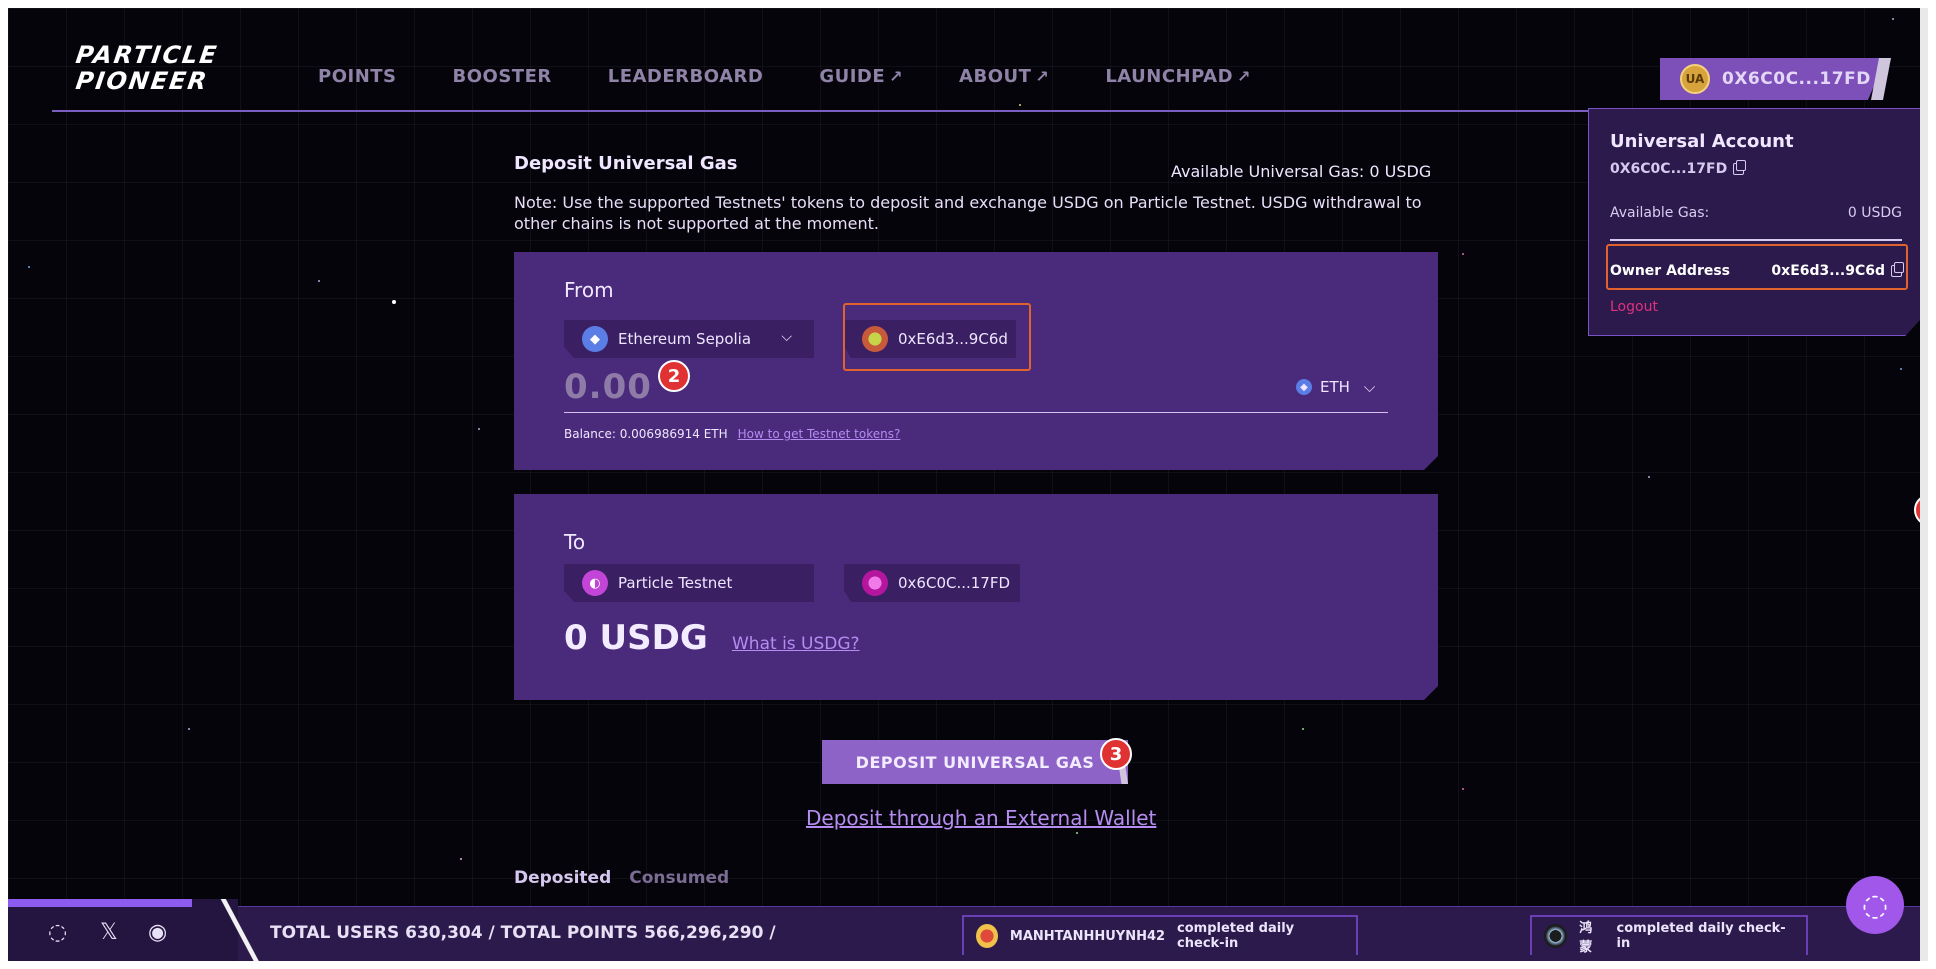 The image size is (1936, 969). Describe the element at coordinates (1087, 936) in the screenshot. I see `activity-user: MANHTANHHUYNH42` at that location.